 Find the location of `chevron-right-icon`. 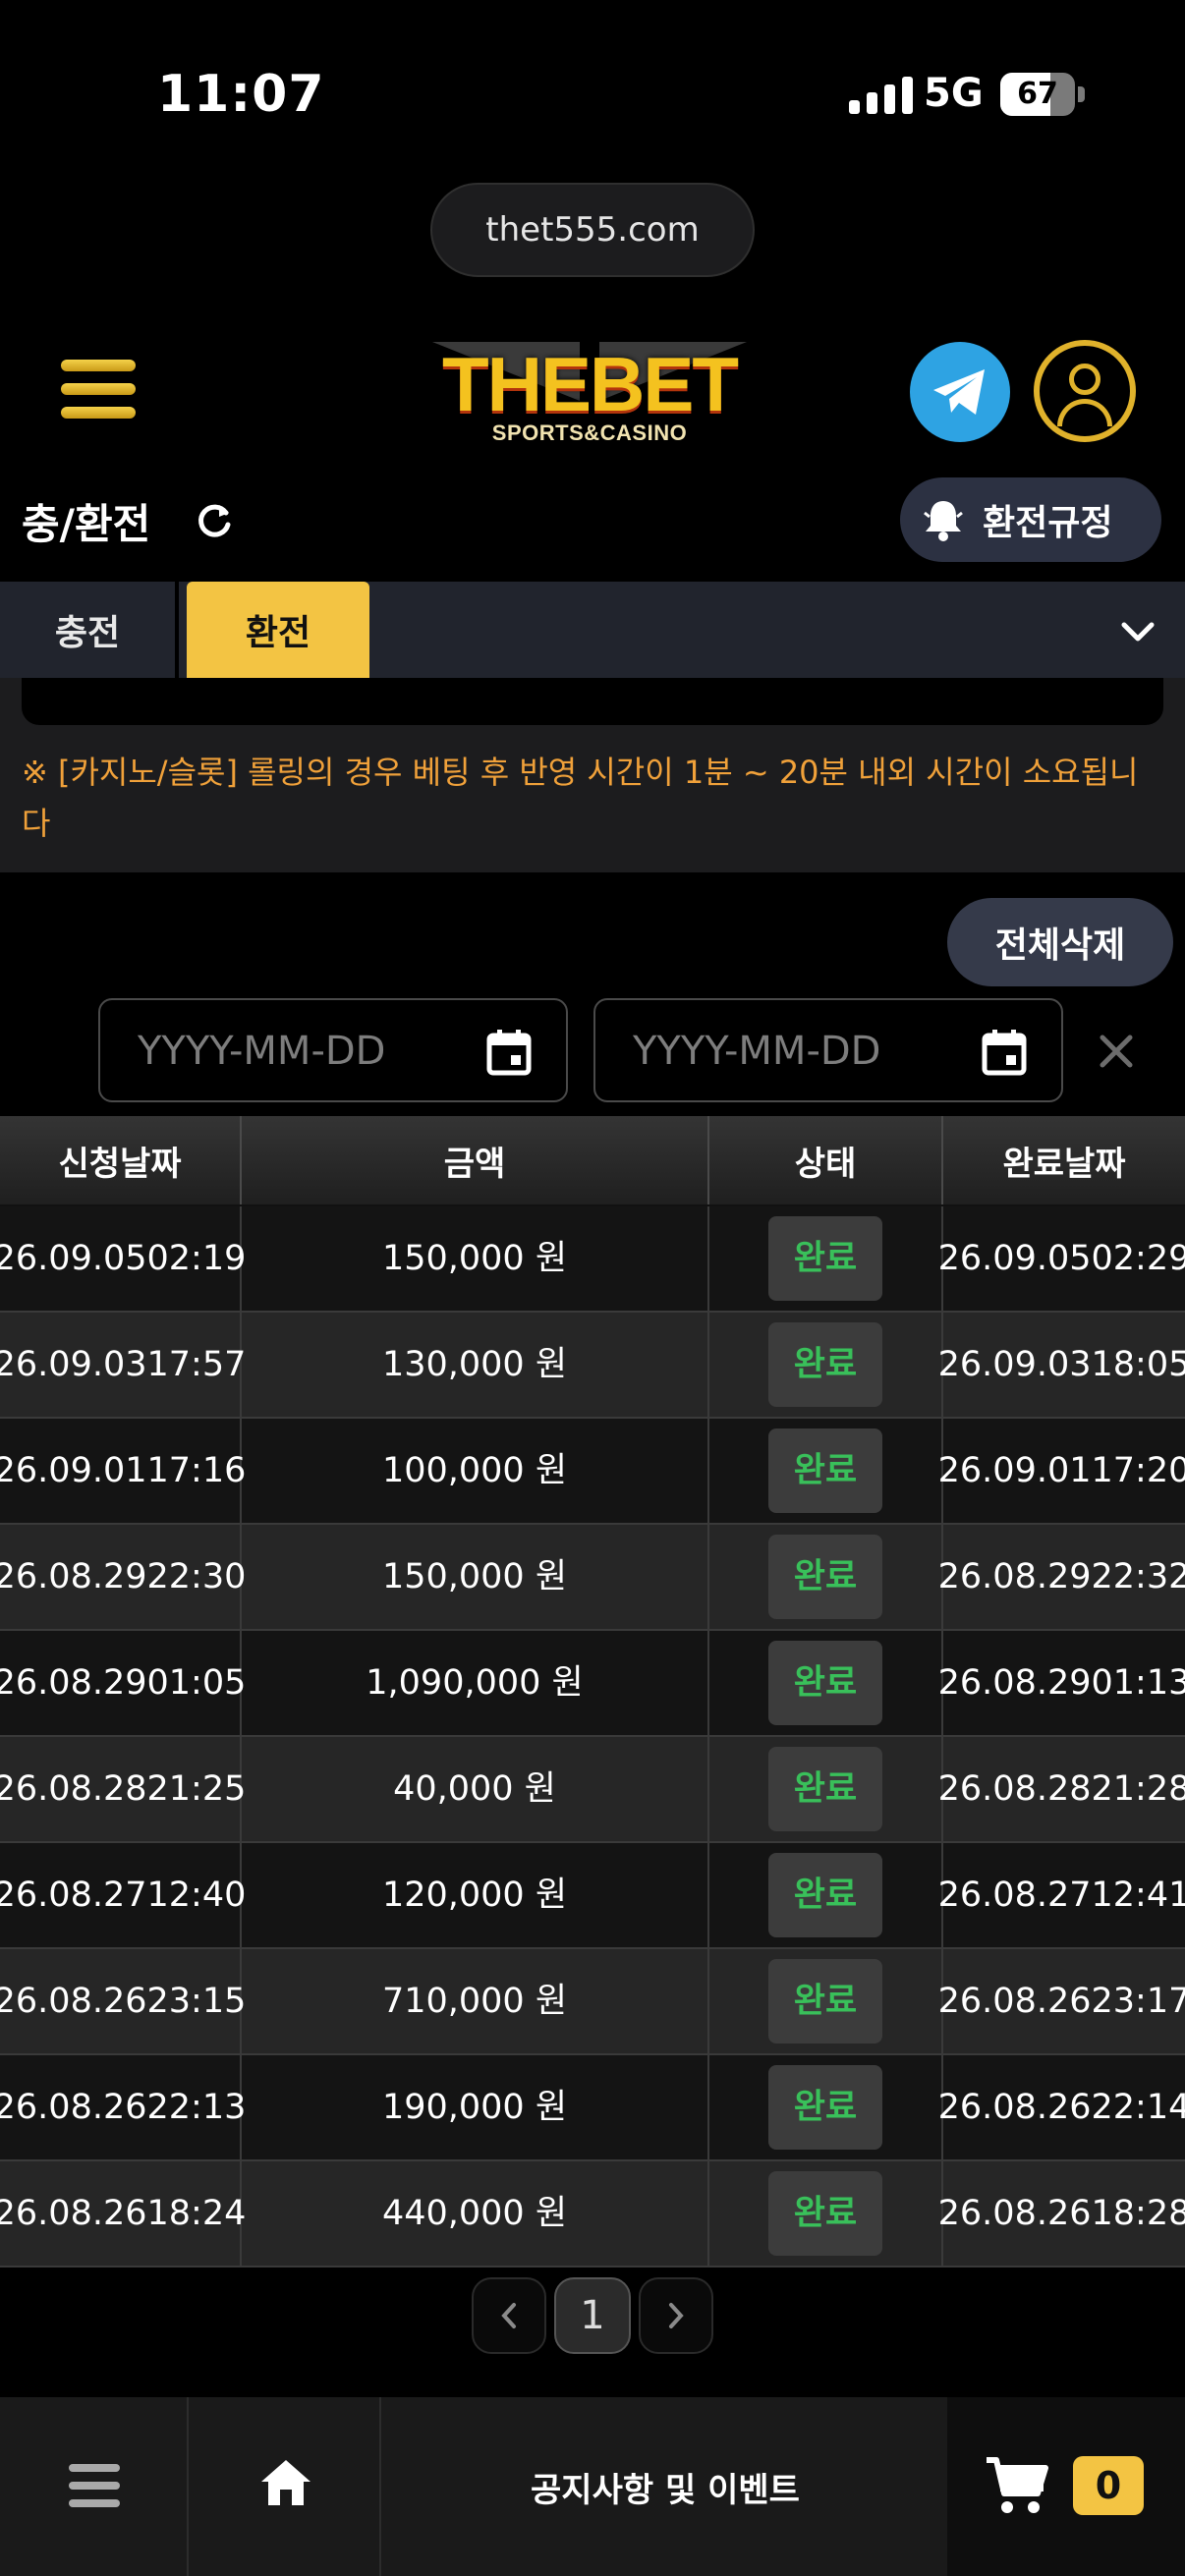

chevron-right-icon is located at coordinates (677, 2315).